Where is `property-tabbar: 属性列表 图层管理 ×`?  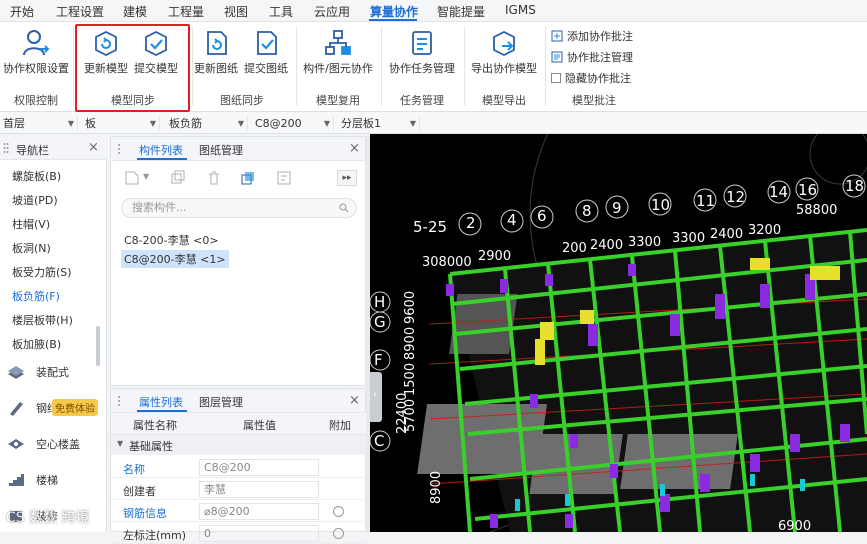 property-tabbar: 属性列表 图层管理 × is located at coordinates (238, 401).